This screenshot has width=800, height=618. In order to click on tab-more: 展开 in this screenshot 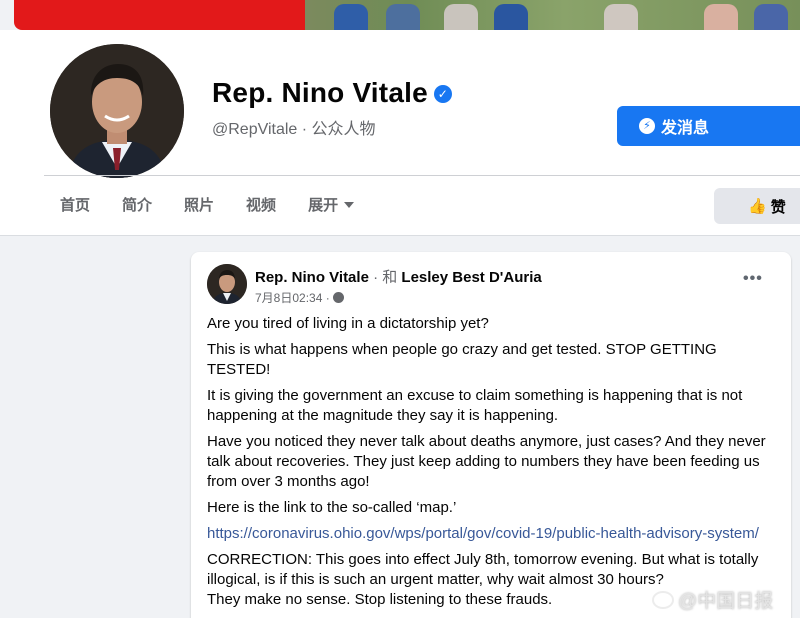, I will do `click(331, 206)`.